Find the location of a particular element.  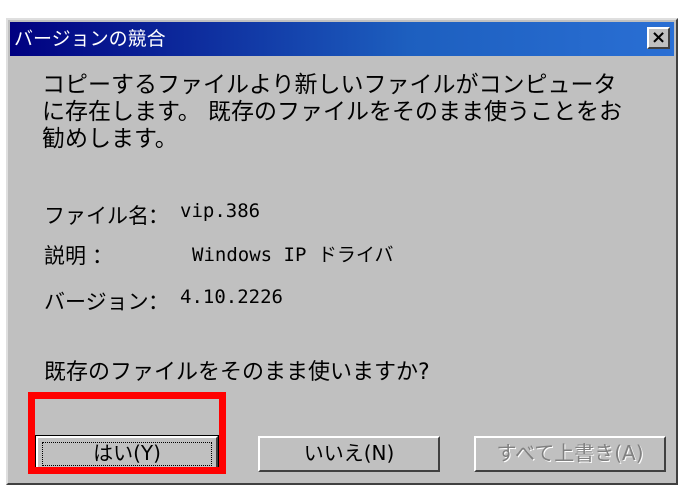

dialog-title: バージョンの競合 is located at coordinates (90, 39).